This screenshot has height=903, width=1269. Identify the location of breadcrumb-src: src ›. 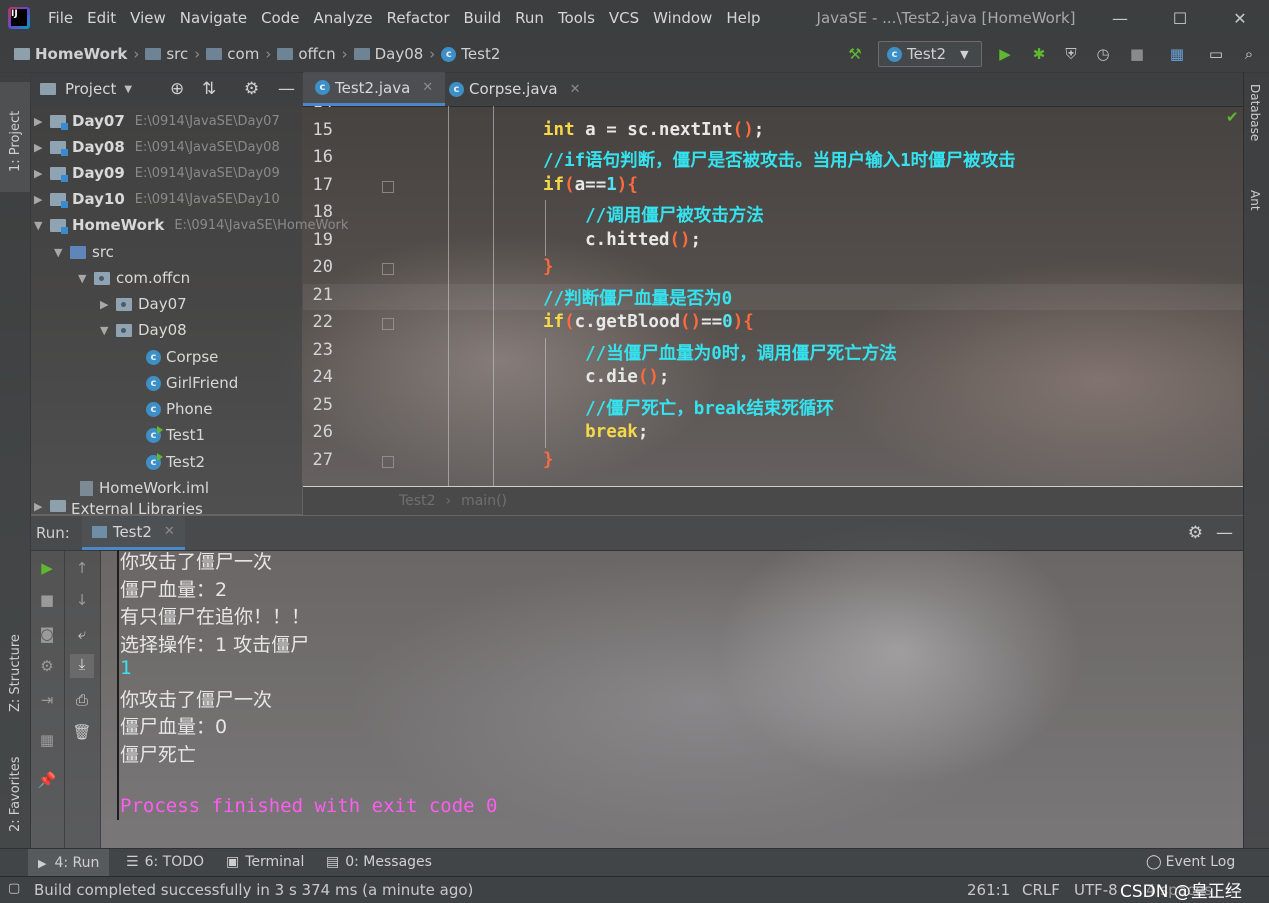
(175, 54).